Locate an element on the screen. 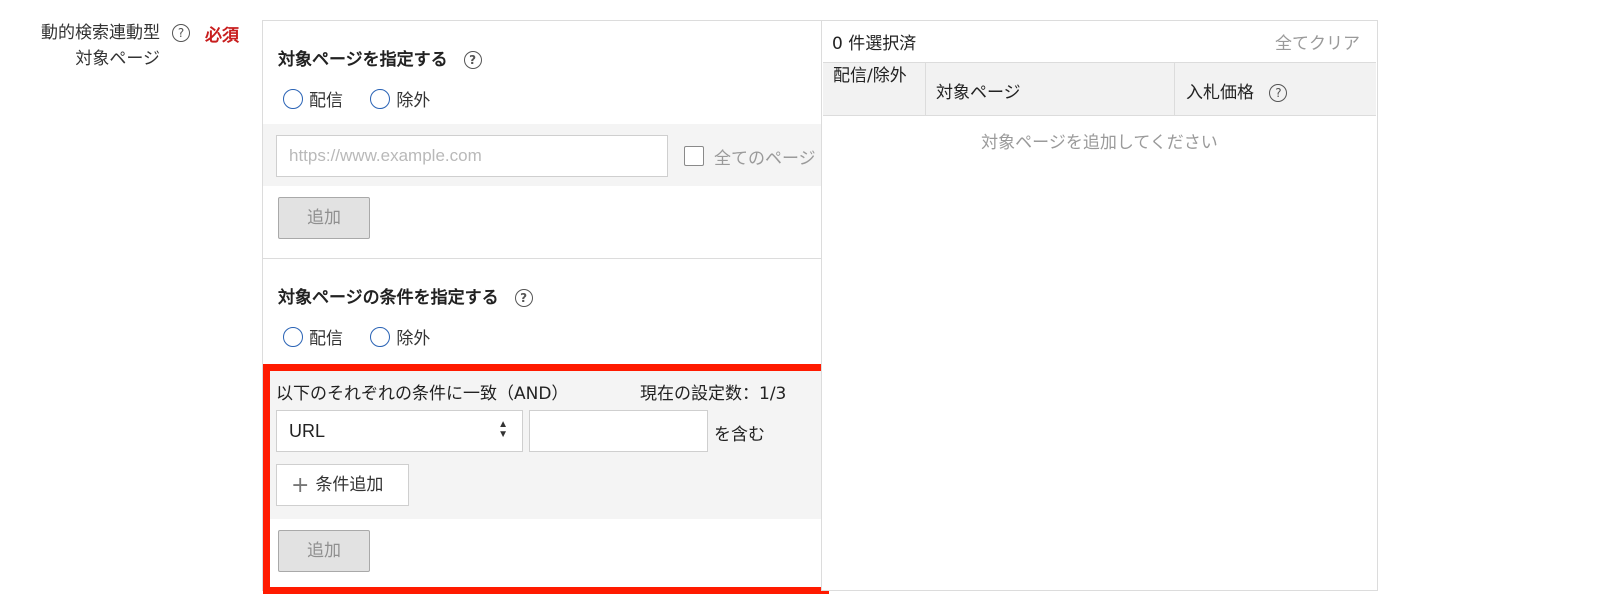 This screenshot has width=1600, height=613. field-label: 動的検索連動型 対象ページ is located at coordinates (90, 46).